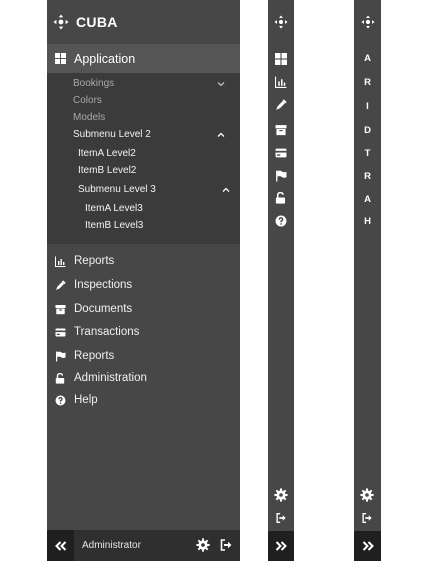 The height and width of the screenshot is (561, 427). I want to click on menu-letter-inspections: I, so click(367, 106).